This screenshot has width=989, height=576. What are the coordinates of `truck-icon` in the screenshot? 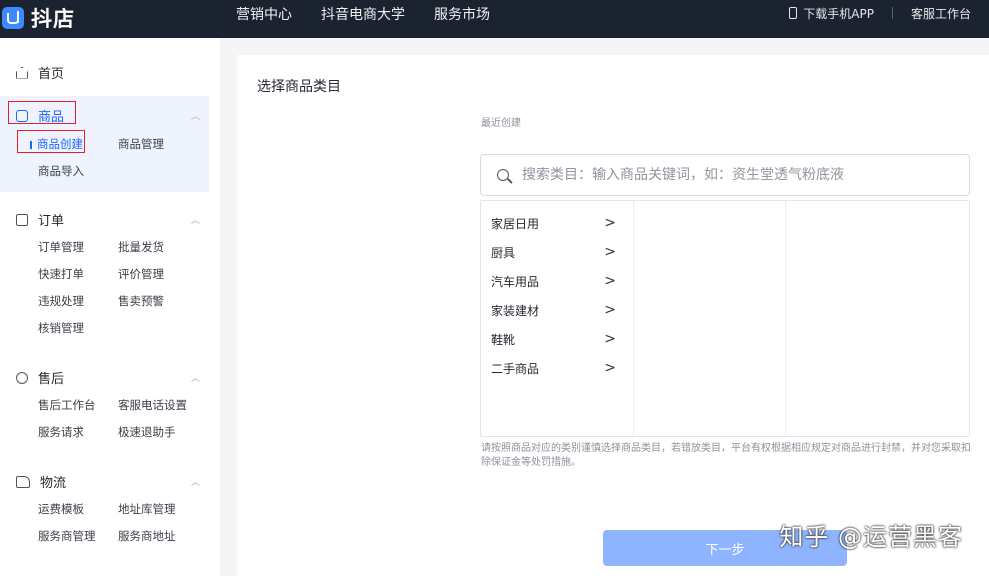 It's located at (23, 481).